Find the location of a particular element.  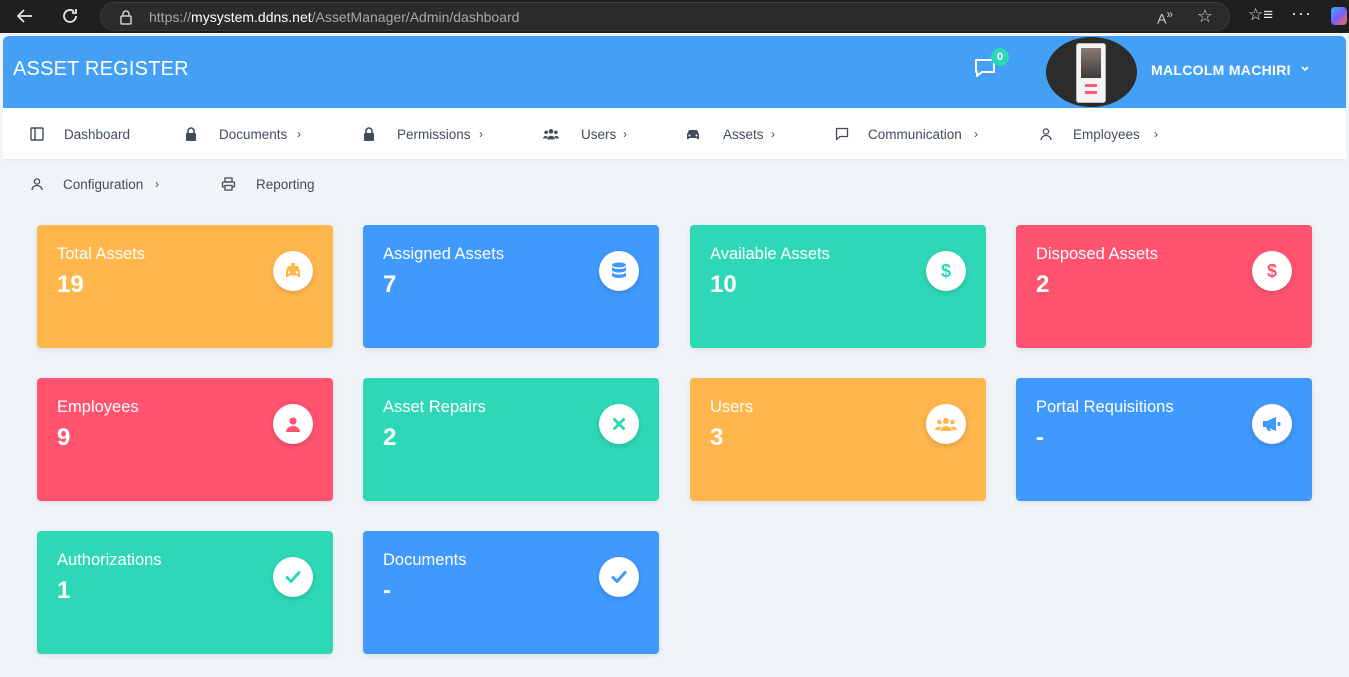

avatar is located at coordinates (1091, 72).